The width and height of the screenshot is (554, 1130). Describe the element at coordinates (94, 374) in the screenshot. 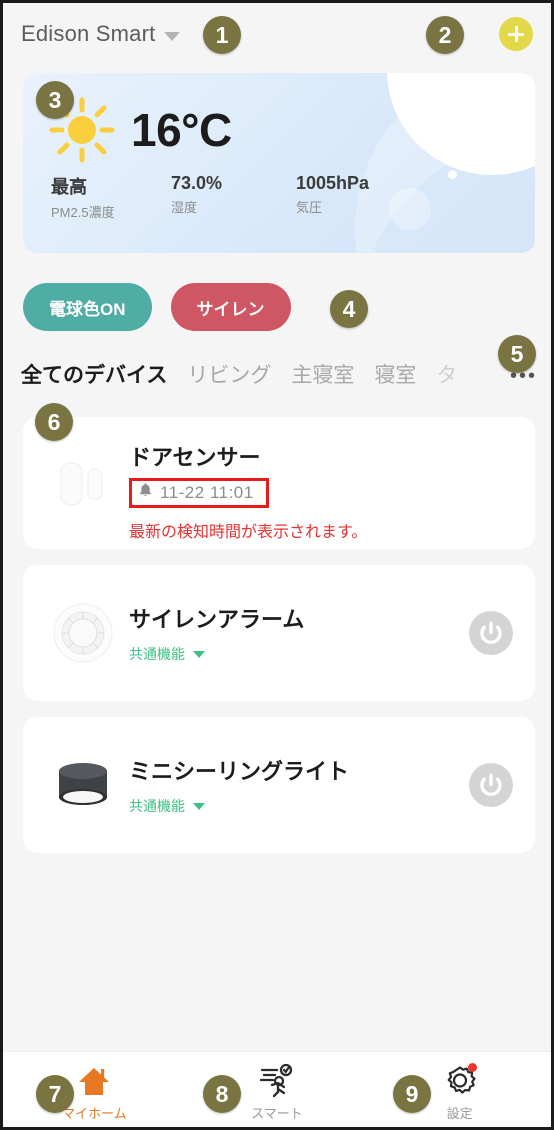

I see `tab-all-devices: 全てのデバイス` at that location.